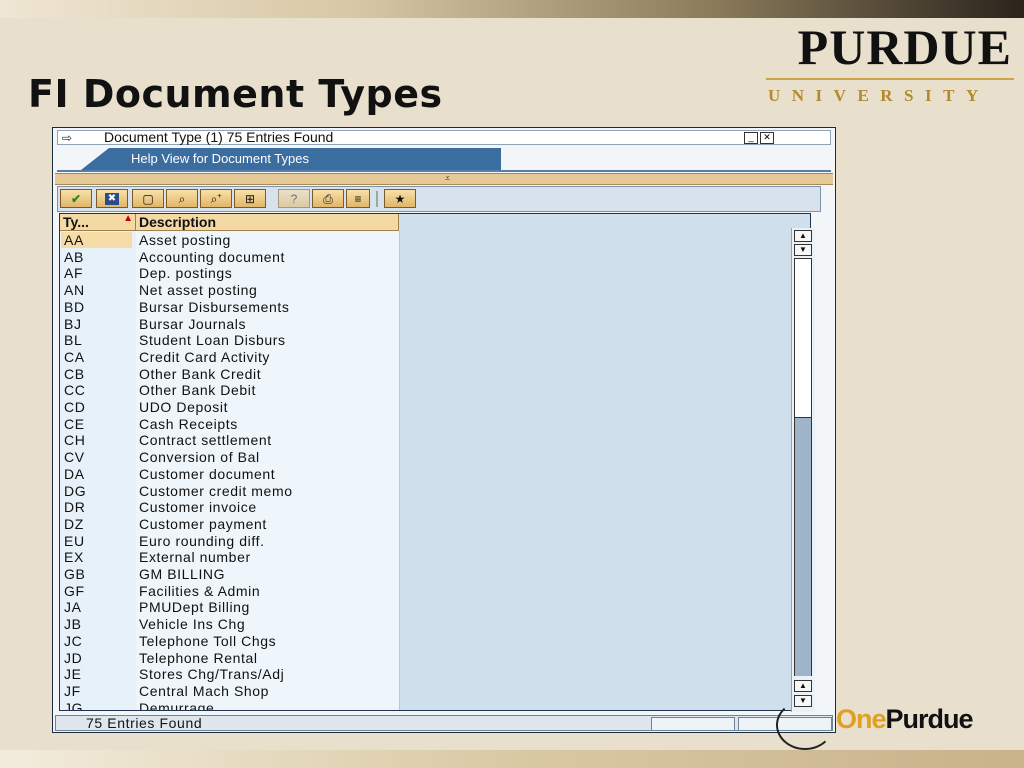  Describe the element at coordinates (74, 474) in the screenshot. I see `document-type-code: DA` at that location.